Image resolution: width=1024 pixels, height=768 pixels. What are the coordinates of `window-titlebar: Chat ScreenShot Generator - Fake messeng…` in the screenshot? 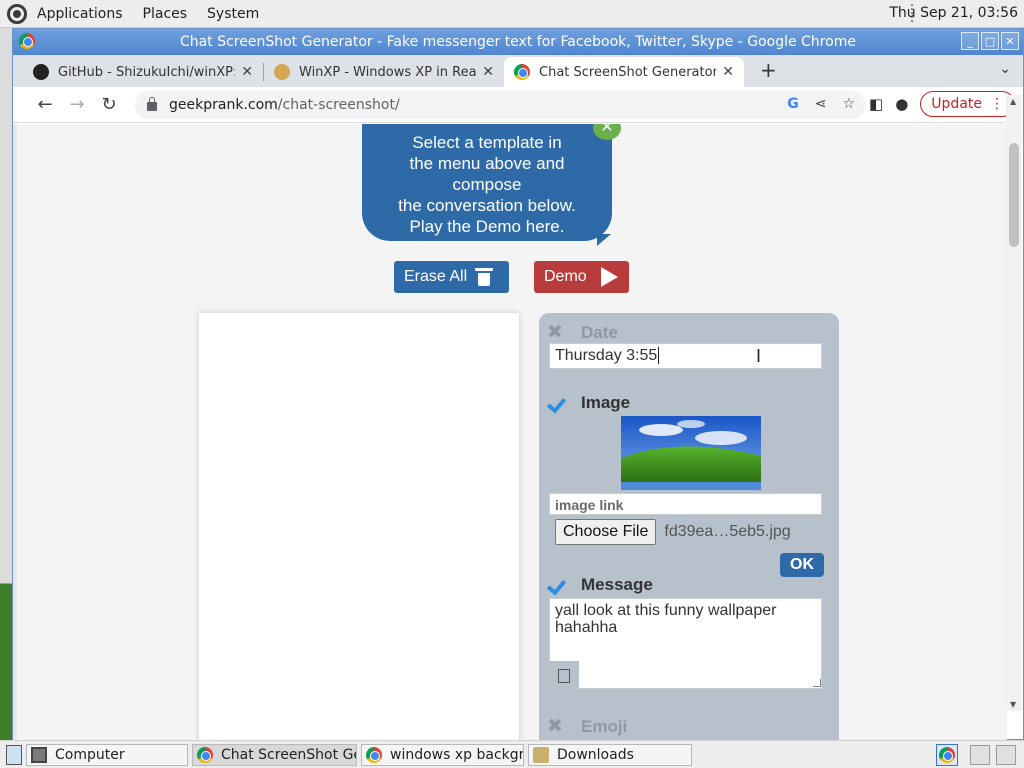 It's located at (518, 42).